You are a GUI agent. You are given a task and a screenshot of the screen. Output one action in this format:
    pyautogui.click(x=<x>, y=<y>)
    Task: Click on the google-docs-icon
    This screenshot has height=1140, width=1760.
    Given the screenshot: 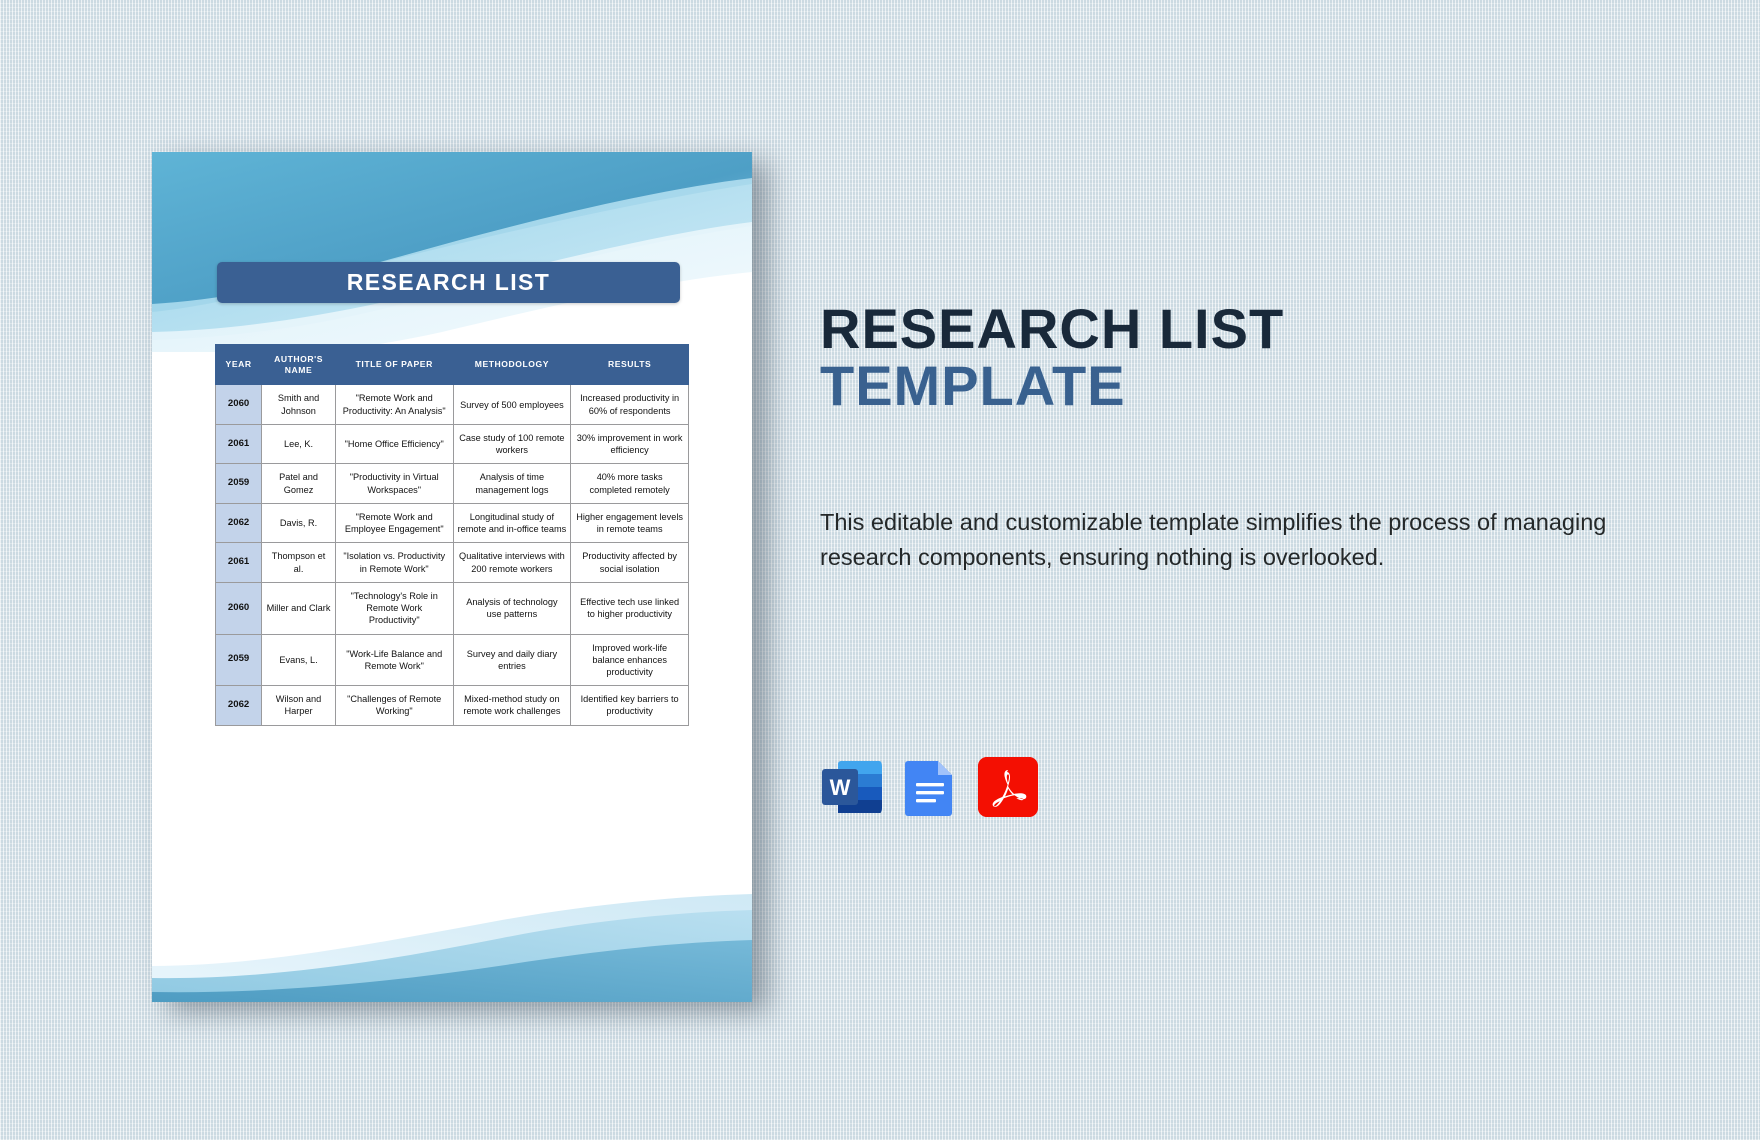 What is the action you would take?
    pyautogui.click(x=930, y=787)
    